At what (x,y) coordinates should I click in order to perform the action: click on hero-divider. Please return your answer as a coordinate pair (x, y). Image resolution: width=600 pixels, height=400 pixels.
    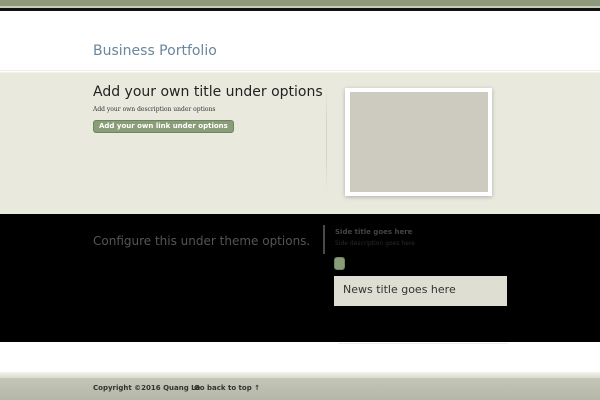
    Looking at the image, I should click on (326, 140).